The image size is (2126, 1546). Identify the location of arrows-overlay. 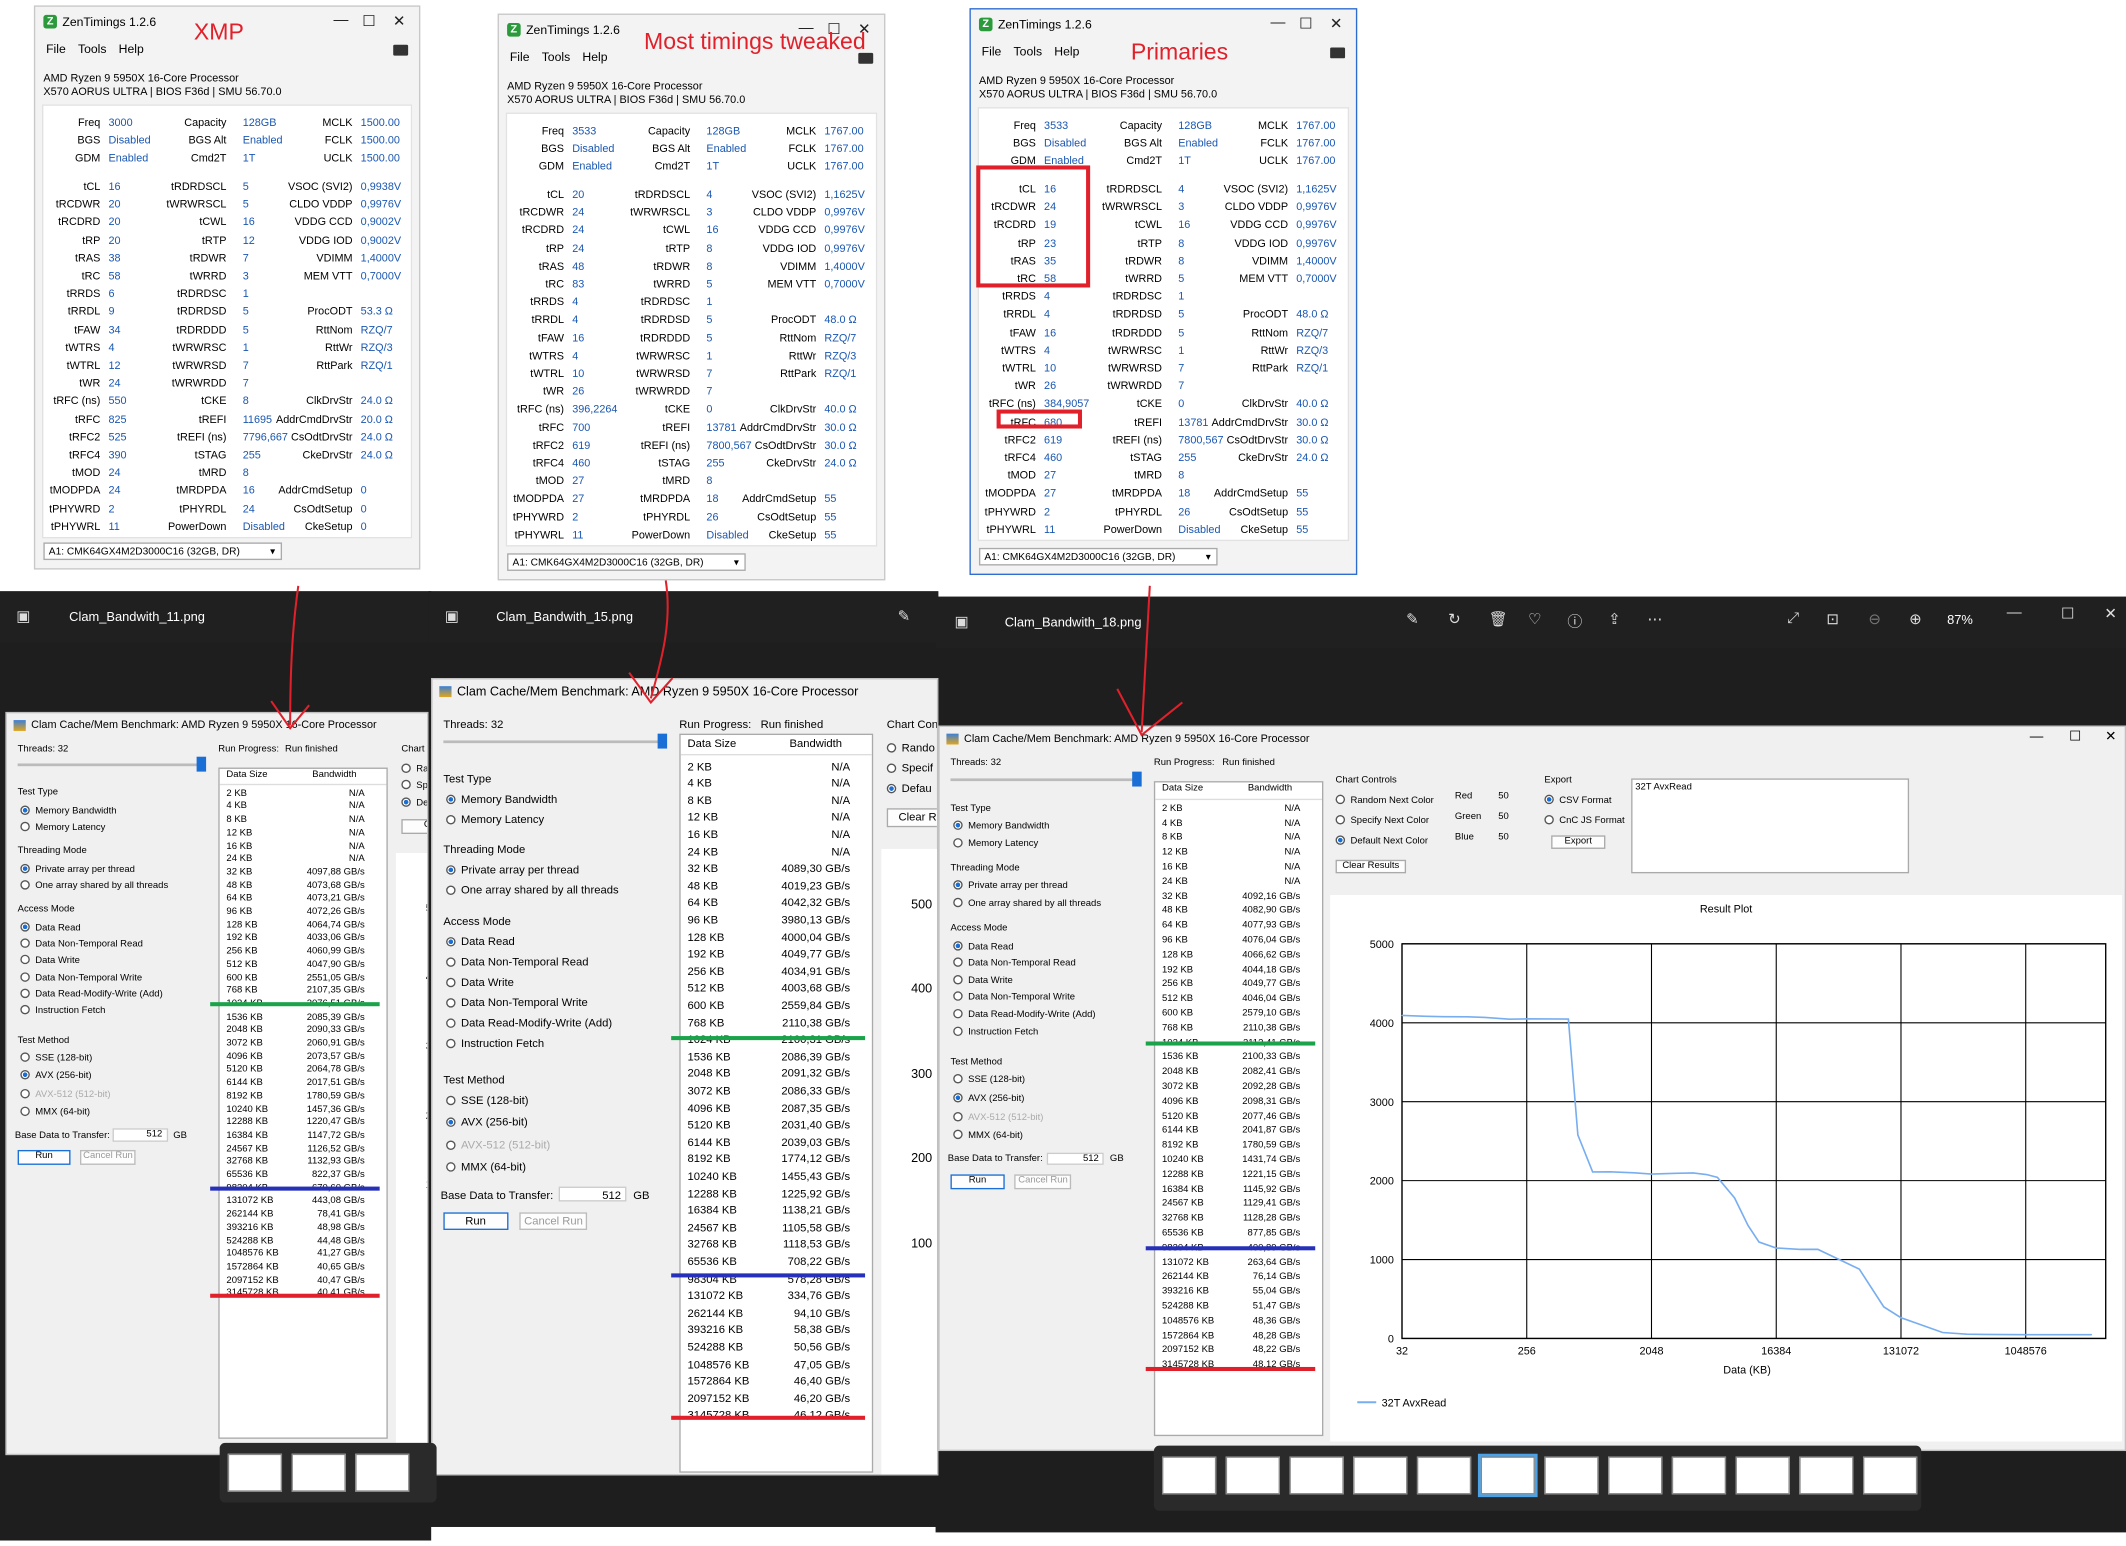
(726, 658).